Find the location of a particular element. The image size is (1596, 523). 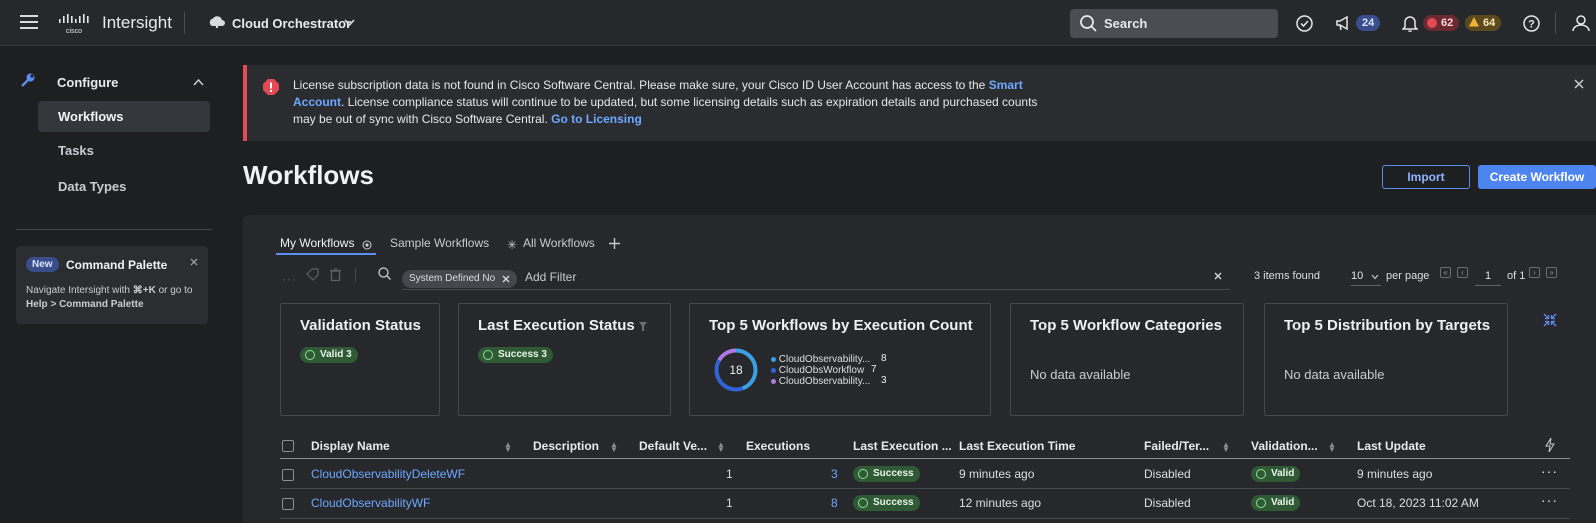

sidebar-item-workflows: Workflows is located at coordinates (124, 116).